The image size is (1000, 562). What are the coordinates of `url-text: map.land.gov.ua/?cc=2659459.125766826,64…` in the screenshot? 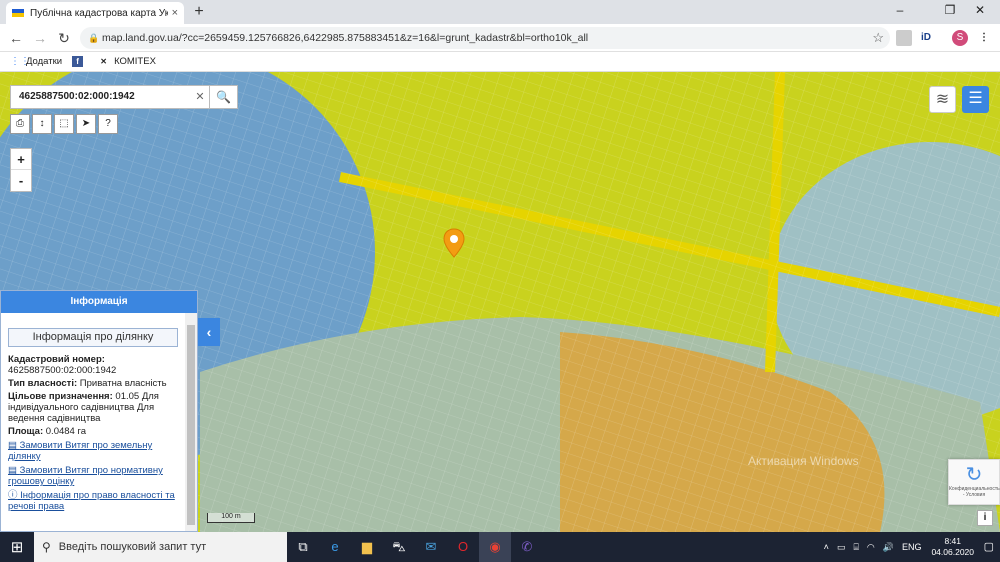 It's located at (345, 38).